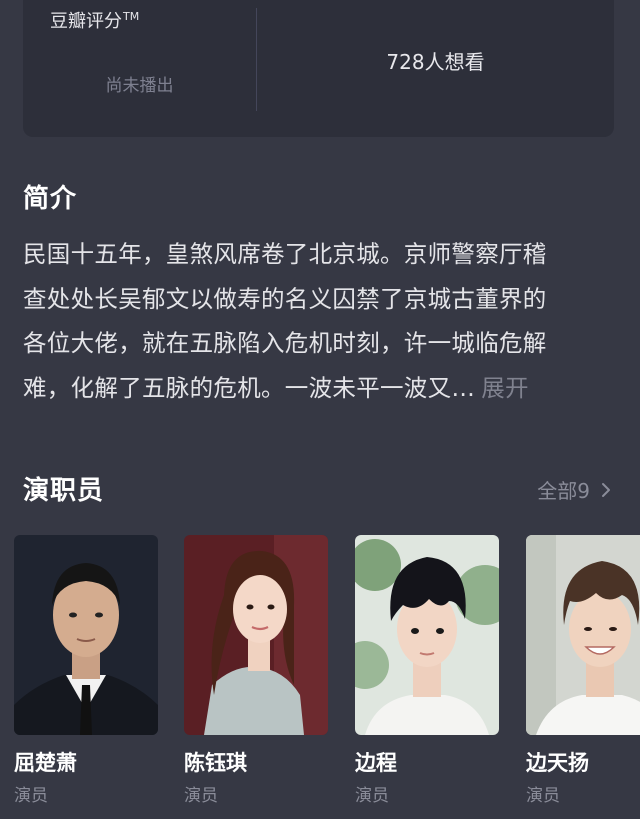 The height and width of the screenshot is (819, 640). What do you see at coordinates (435, 60) in the screenshot?
I see `want-to-watch-count: 728人想看` at bounding box center [435, 60].